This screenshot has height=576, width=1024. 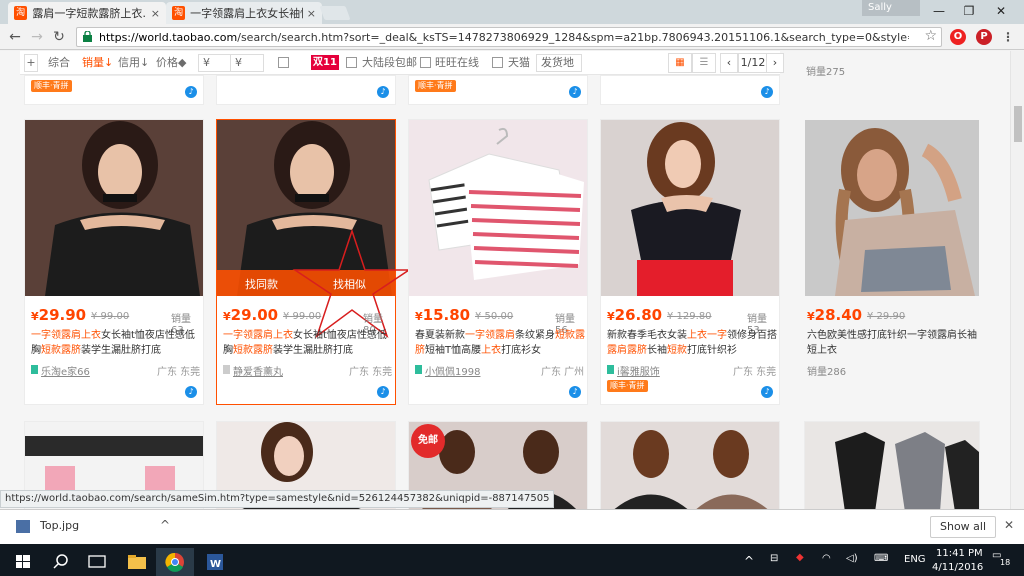 What do you see at coordinates (893, 343) in the screenshot?
I see `product-title: 六色欧美性感打底针织一字领露肩长袖短上衣` at bounding box center [893, 343].